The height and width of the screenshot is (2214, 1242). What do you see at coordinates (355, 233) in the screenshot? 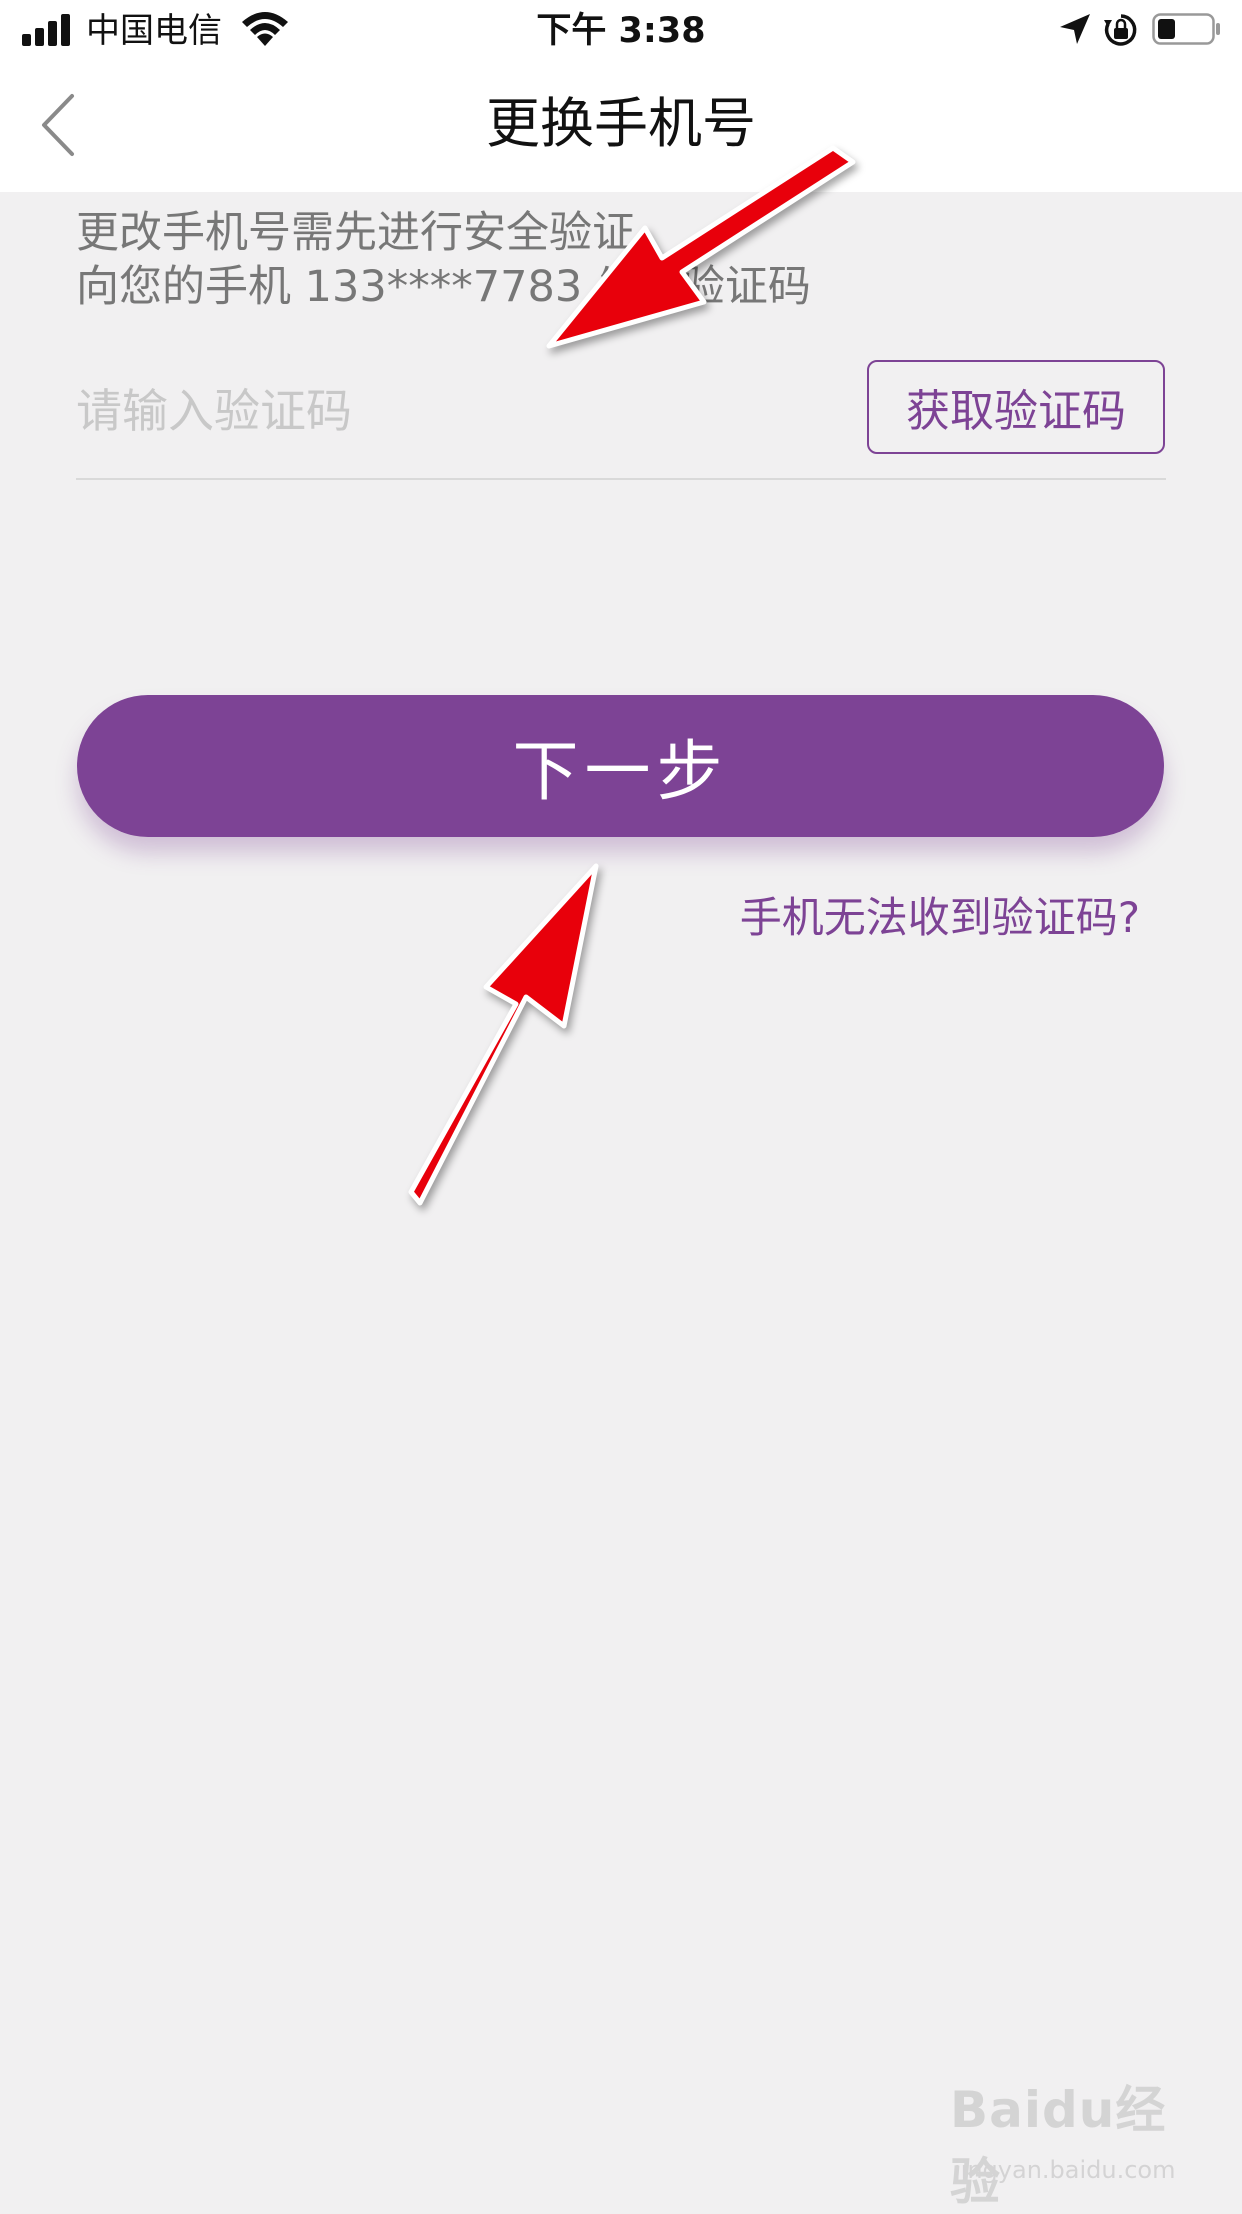
I see `hint-line-1: 更改手机号需先进行安全验证` at bounding box center [355, 233].